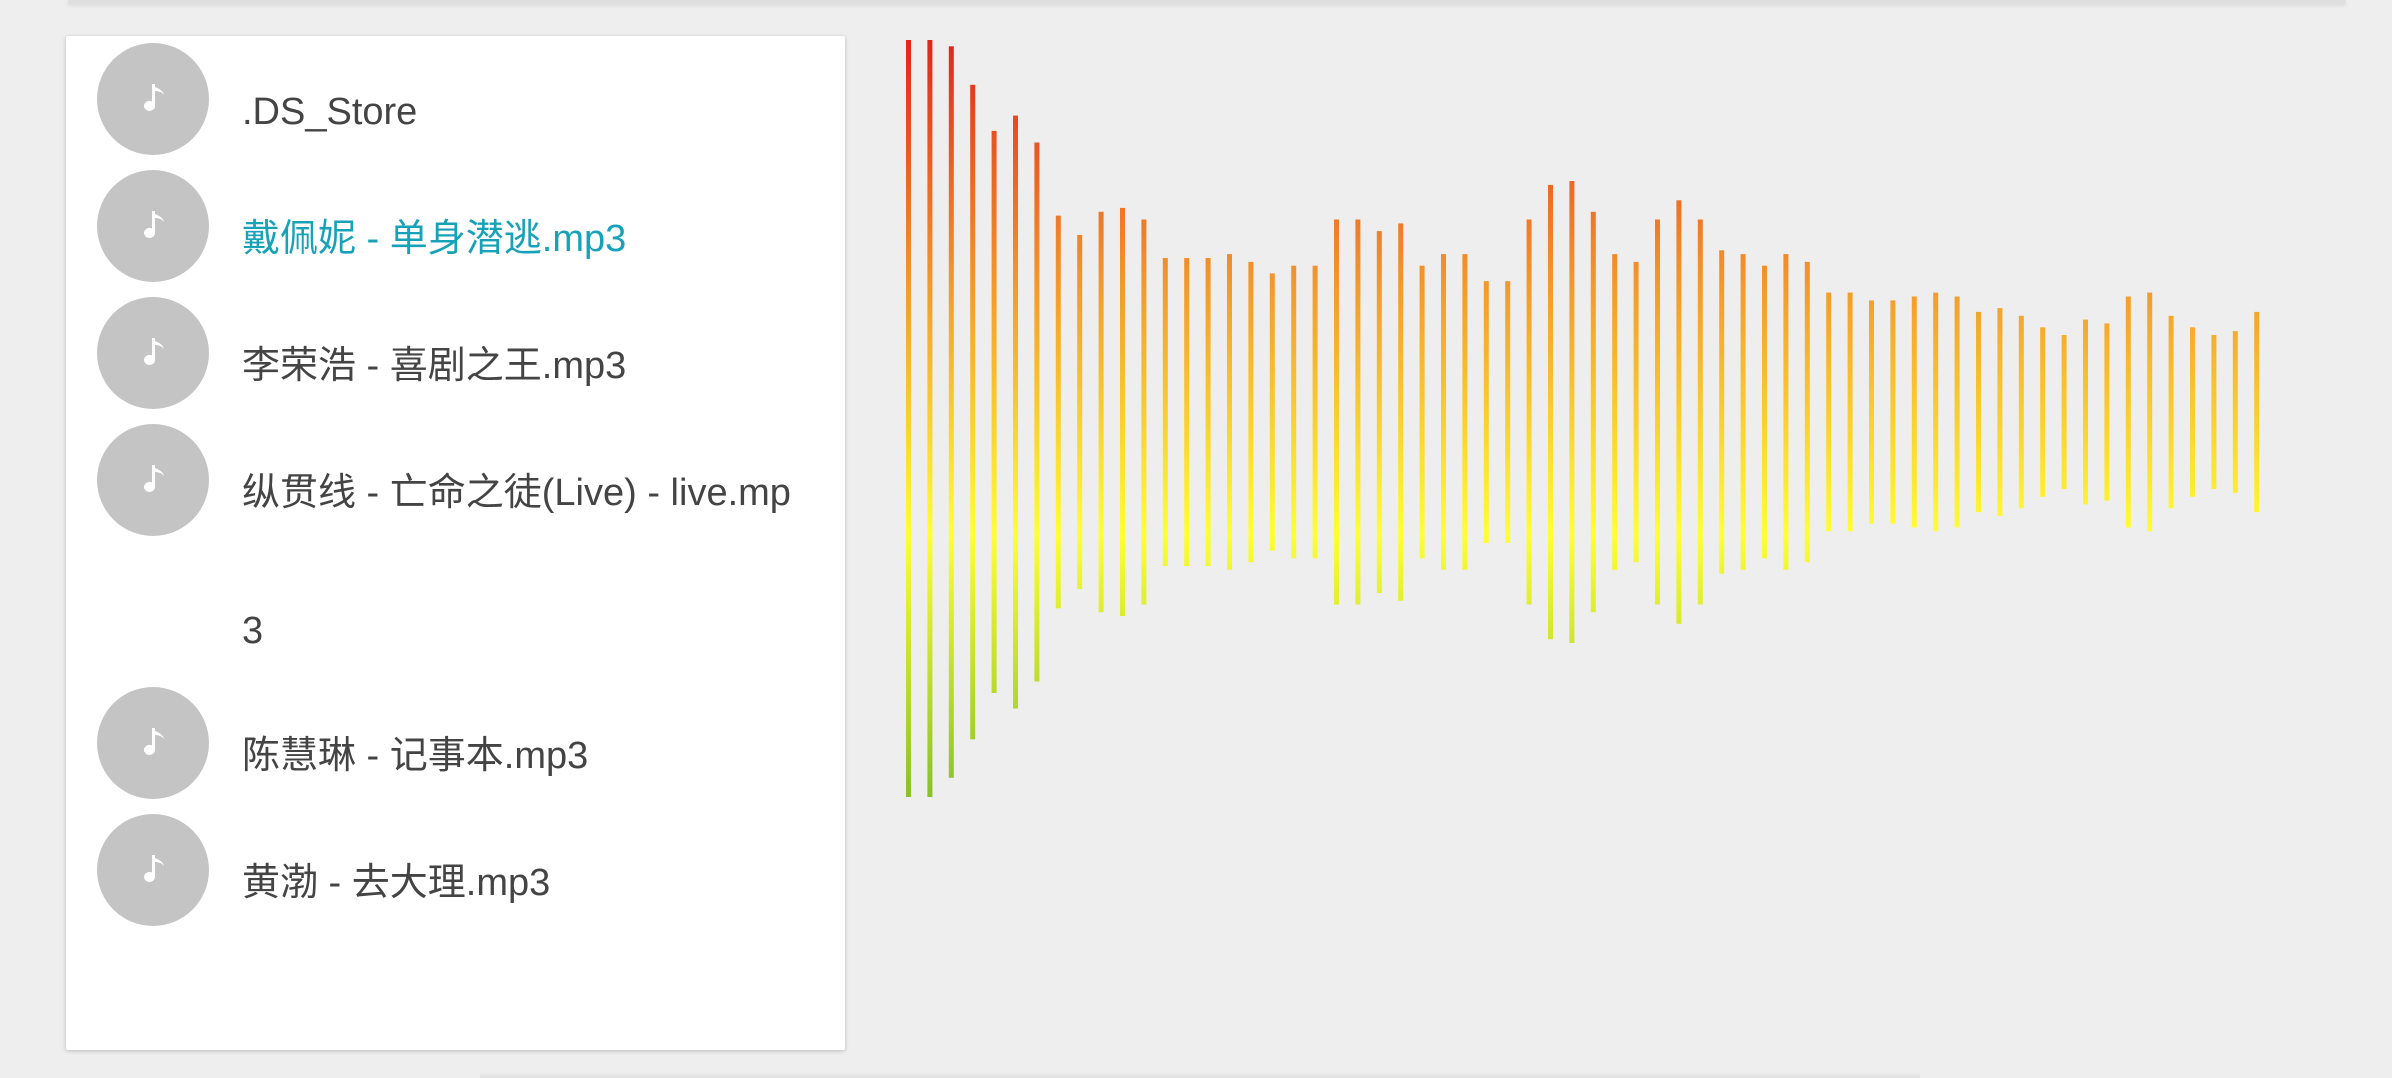  I want to click on bottom-shadow, so click(1200, 1075).